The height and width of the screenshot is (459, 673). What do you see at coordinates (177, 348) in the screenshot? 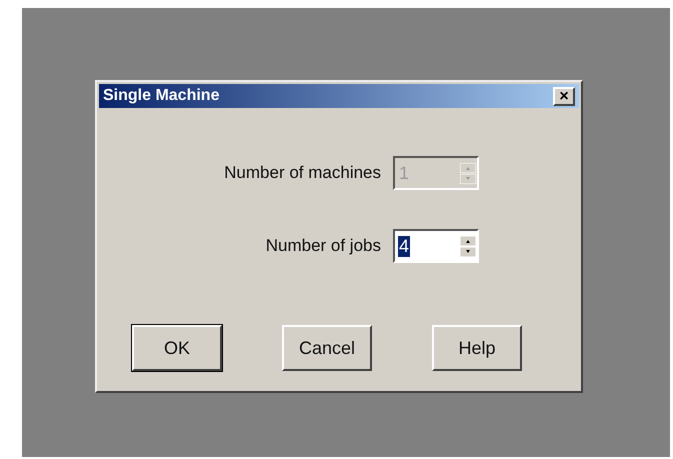
I see `dialog-button: OK` at bounding box center [177, 348].